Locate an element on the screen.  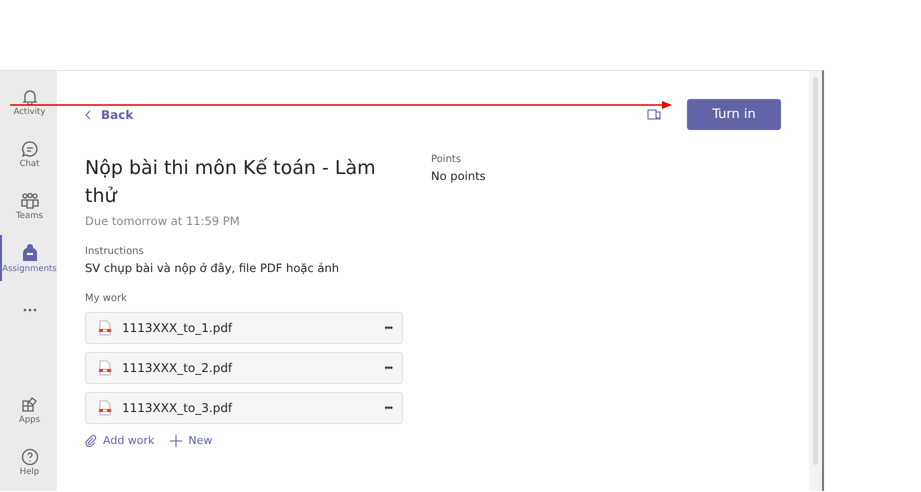
file-name: 1113XXX_to_1.pdf is located at coordinates (178, 328).